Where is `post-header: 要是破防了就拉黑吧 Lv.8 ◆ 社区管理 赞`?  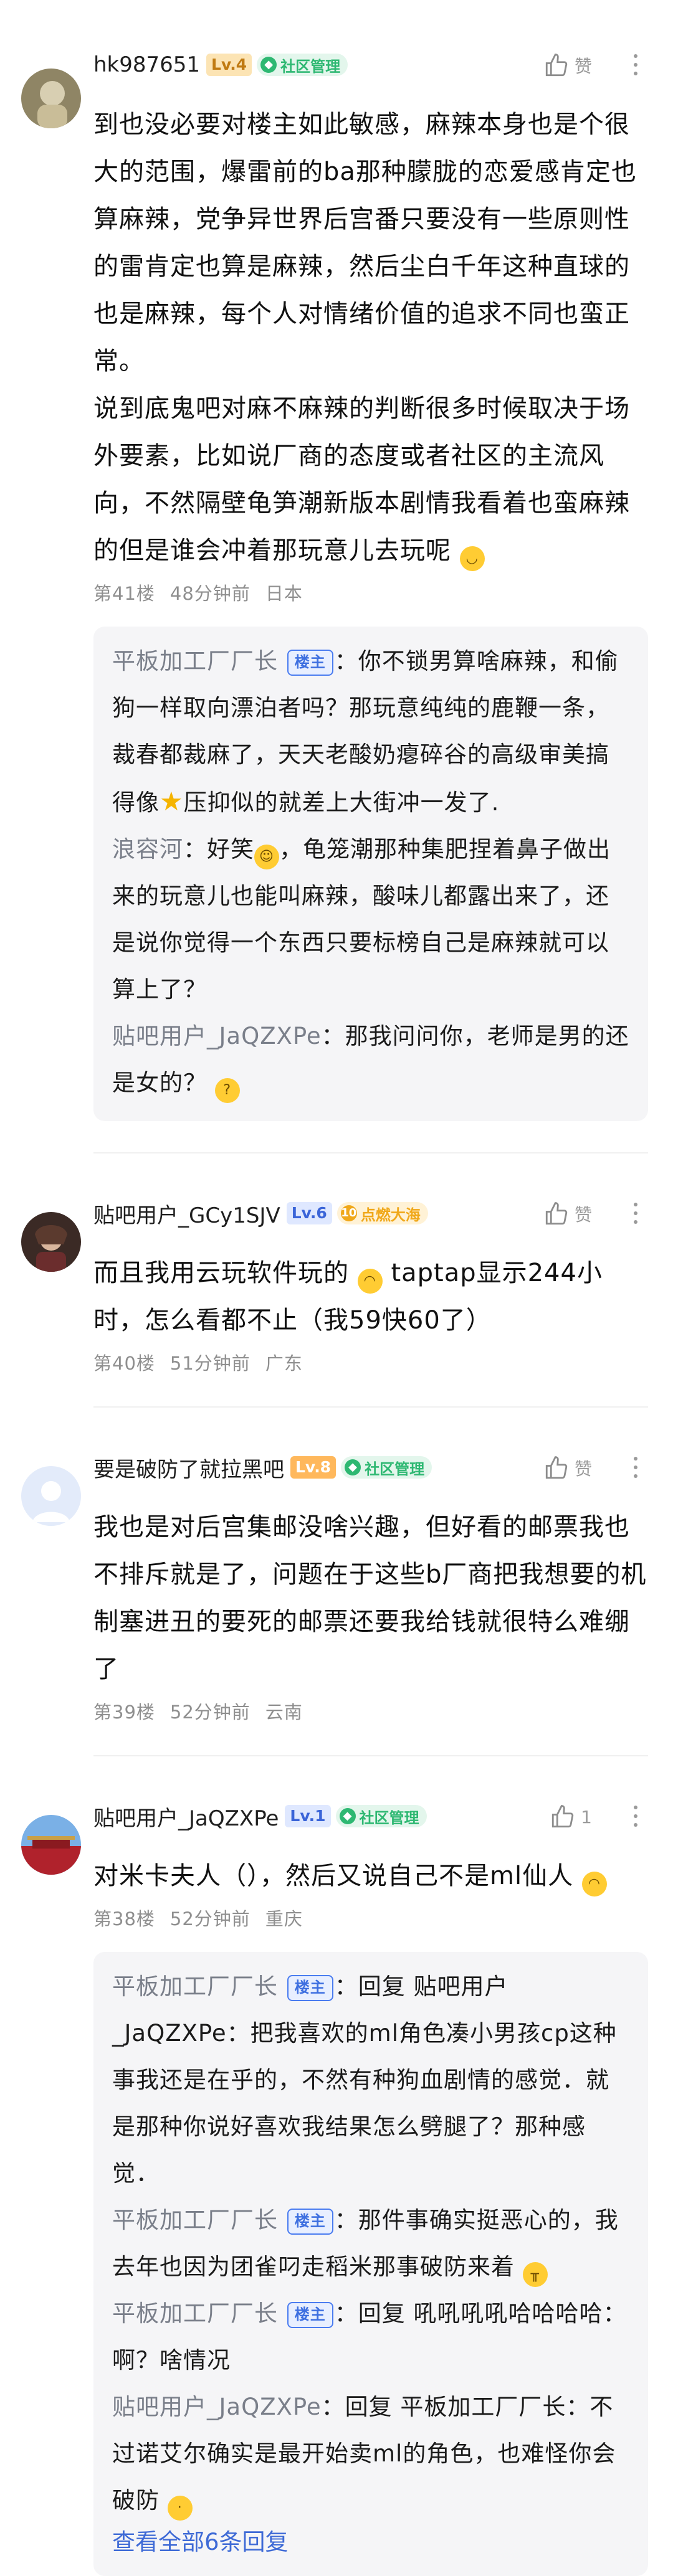
post-header: 要是破防了就拉黑吧 Lv.8 ◆ 社区管理 赞 is located at coordinates (370, 1467).